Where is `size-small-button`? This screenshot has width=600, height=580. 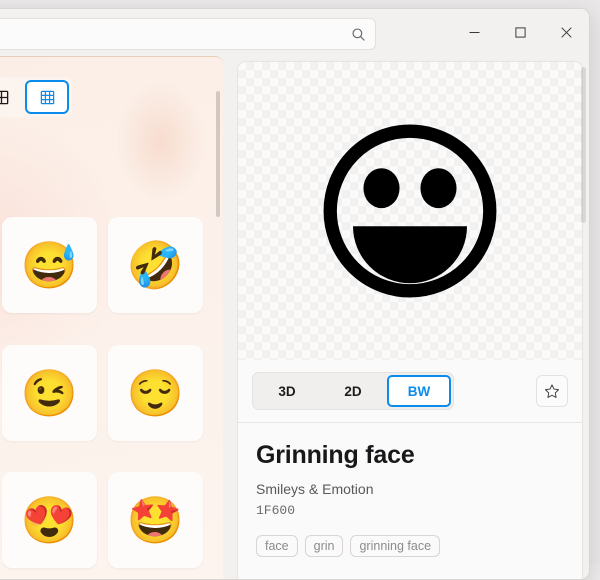 size-small-button is located at coordinates (47, 97).